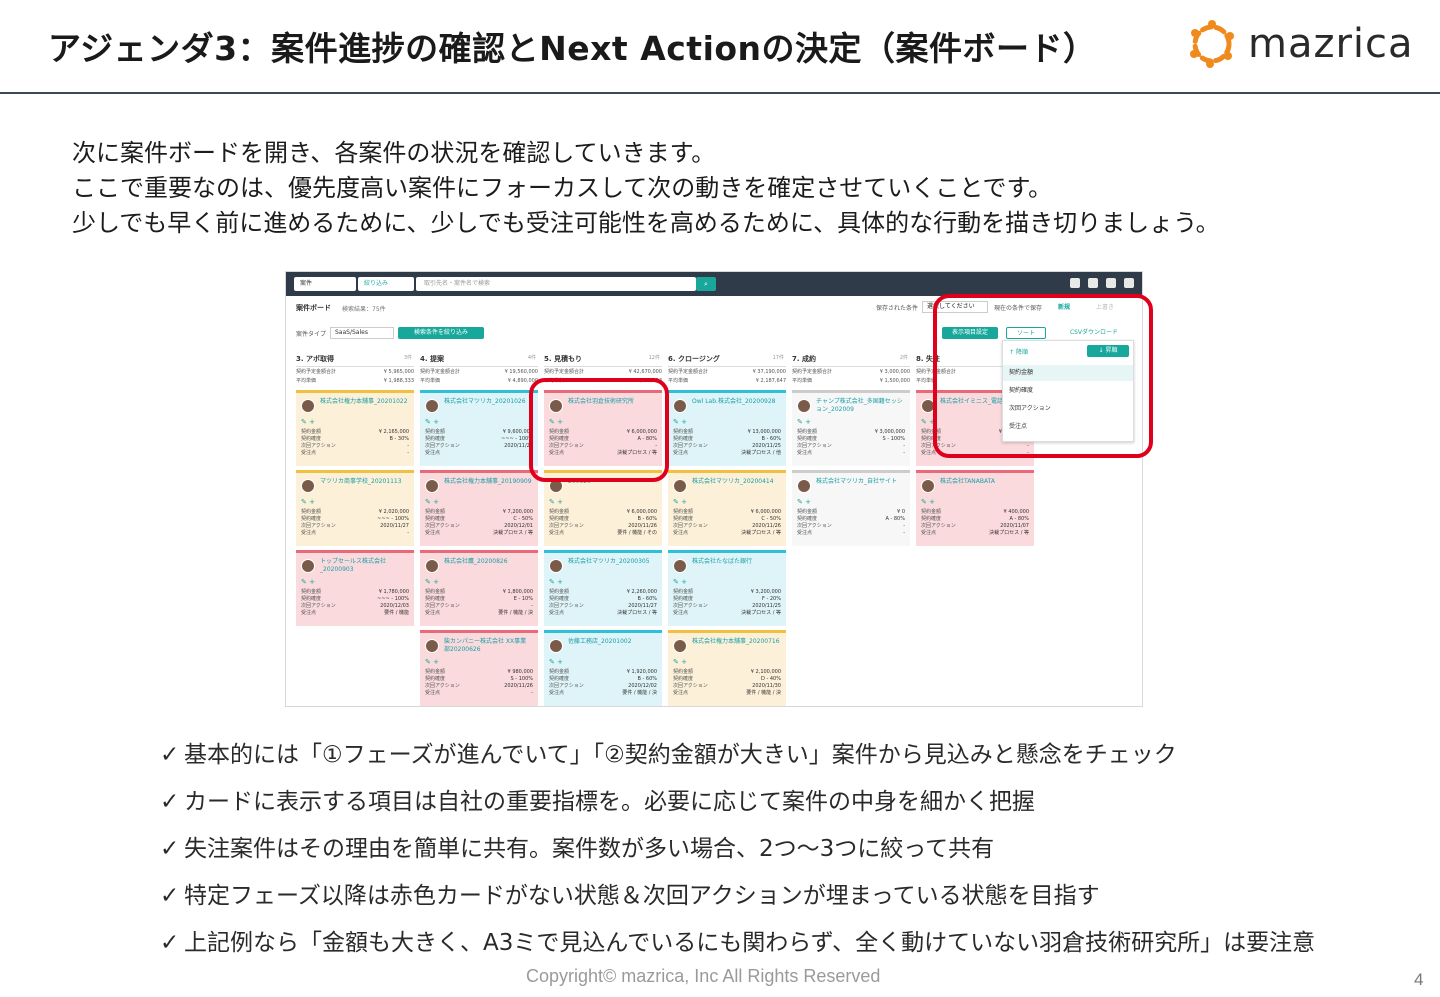  Describe the element at coordinates (612, 562) in the screenshot. I see `deal-name: 株式会社マツリカ_20200305` at that location.